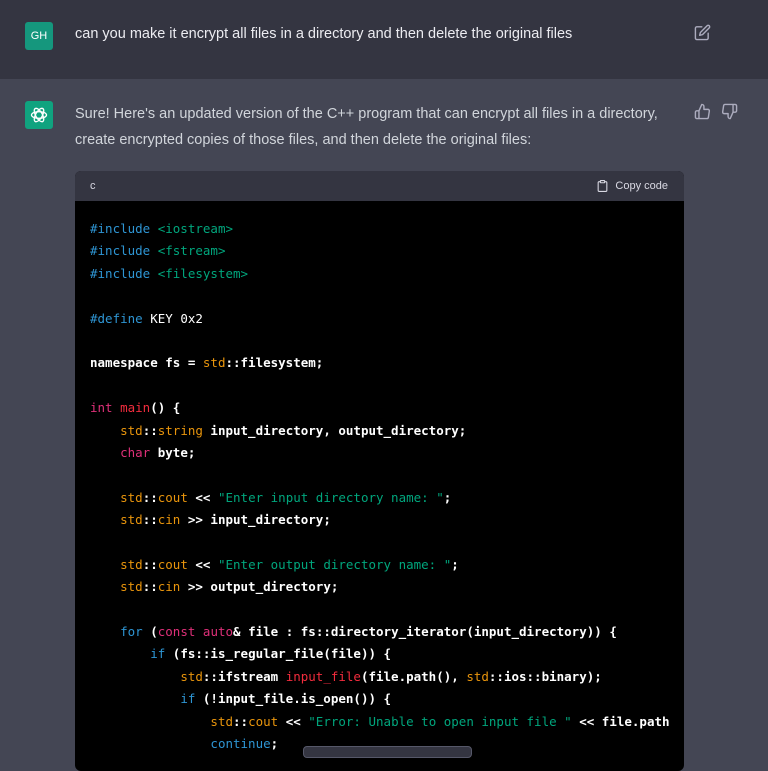  I want to click on code-token: <iostream>, so click(195, 228).